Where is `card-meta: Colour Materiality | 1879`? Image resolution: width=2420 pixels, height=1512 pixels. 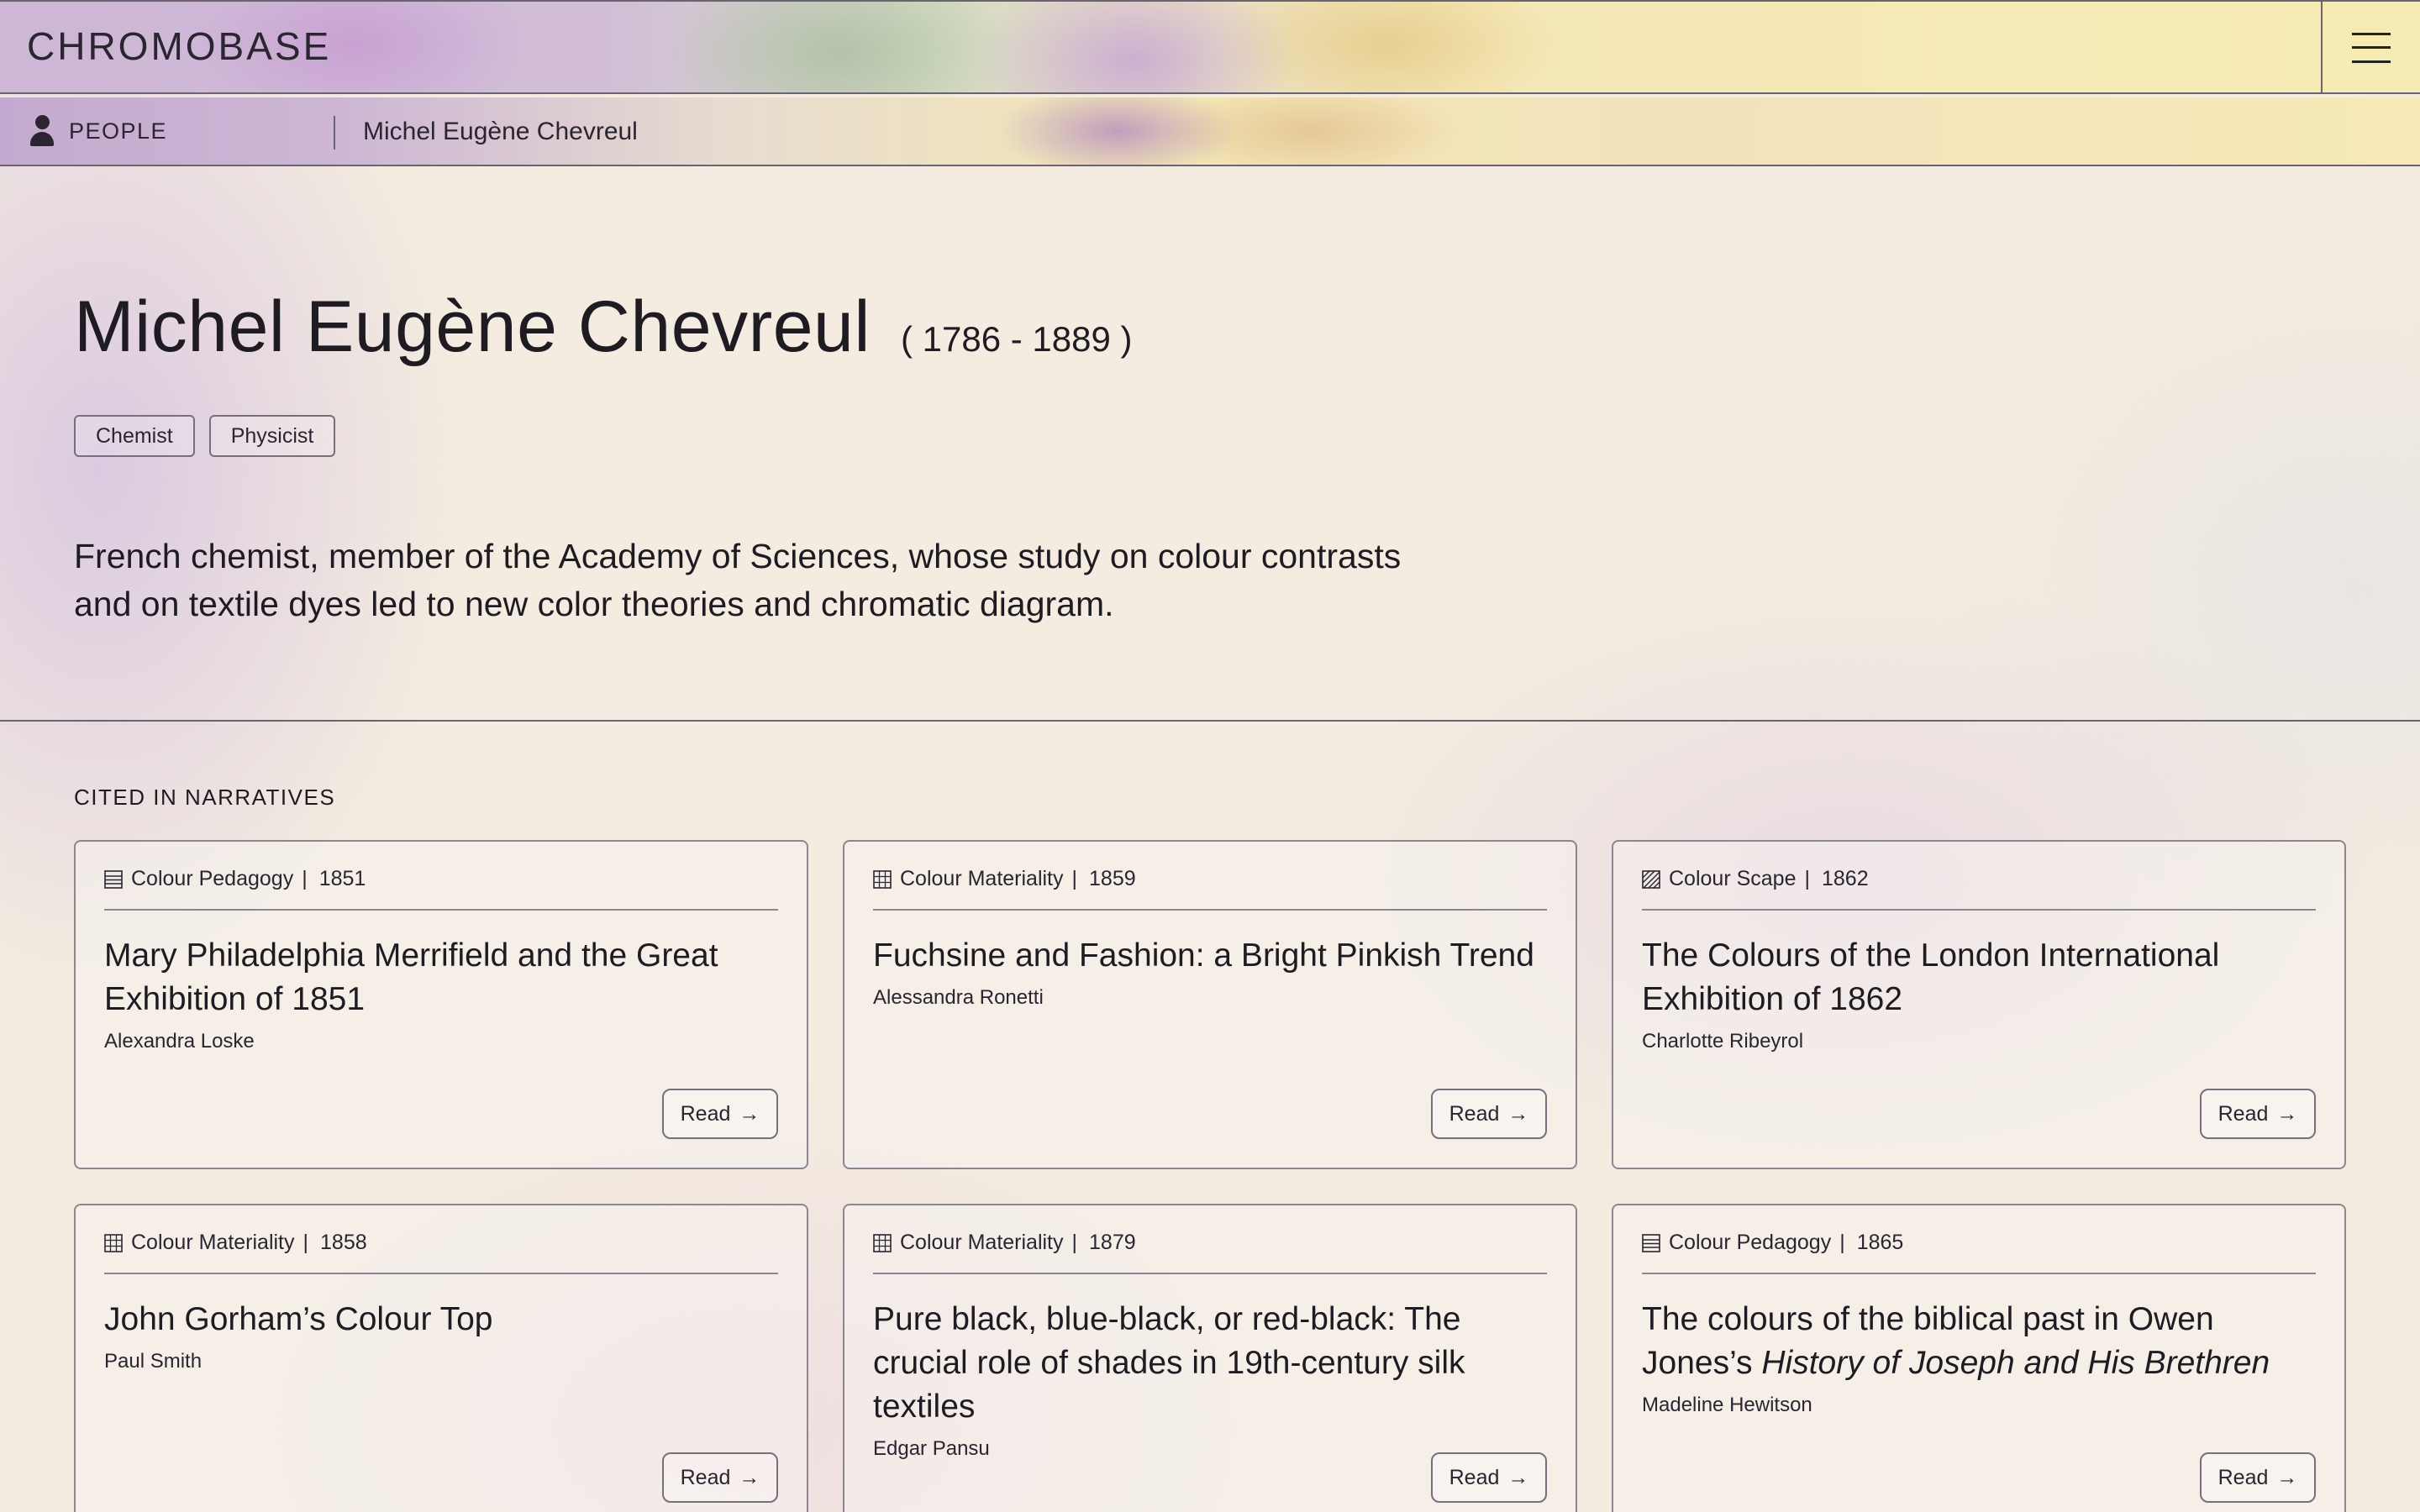 card-meta: Colour Materiality | 1879 is located at coordinates (1210, 1252).